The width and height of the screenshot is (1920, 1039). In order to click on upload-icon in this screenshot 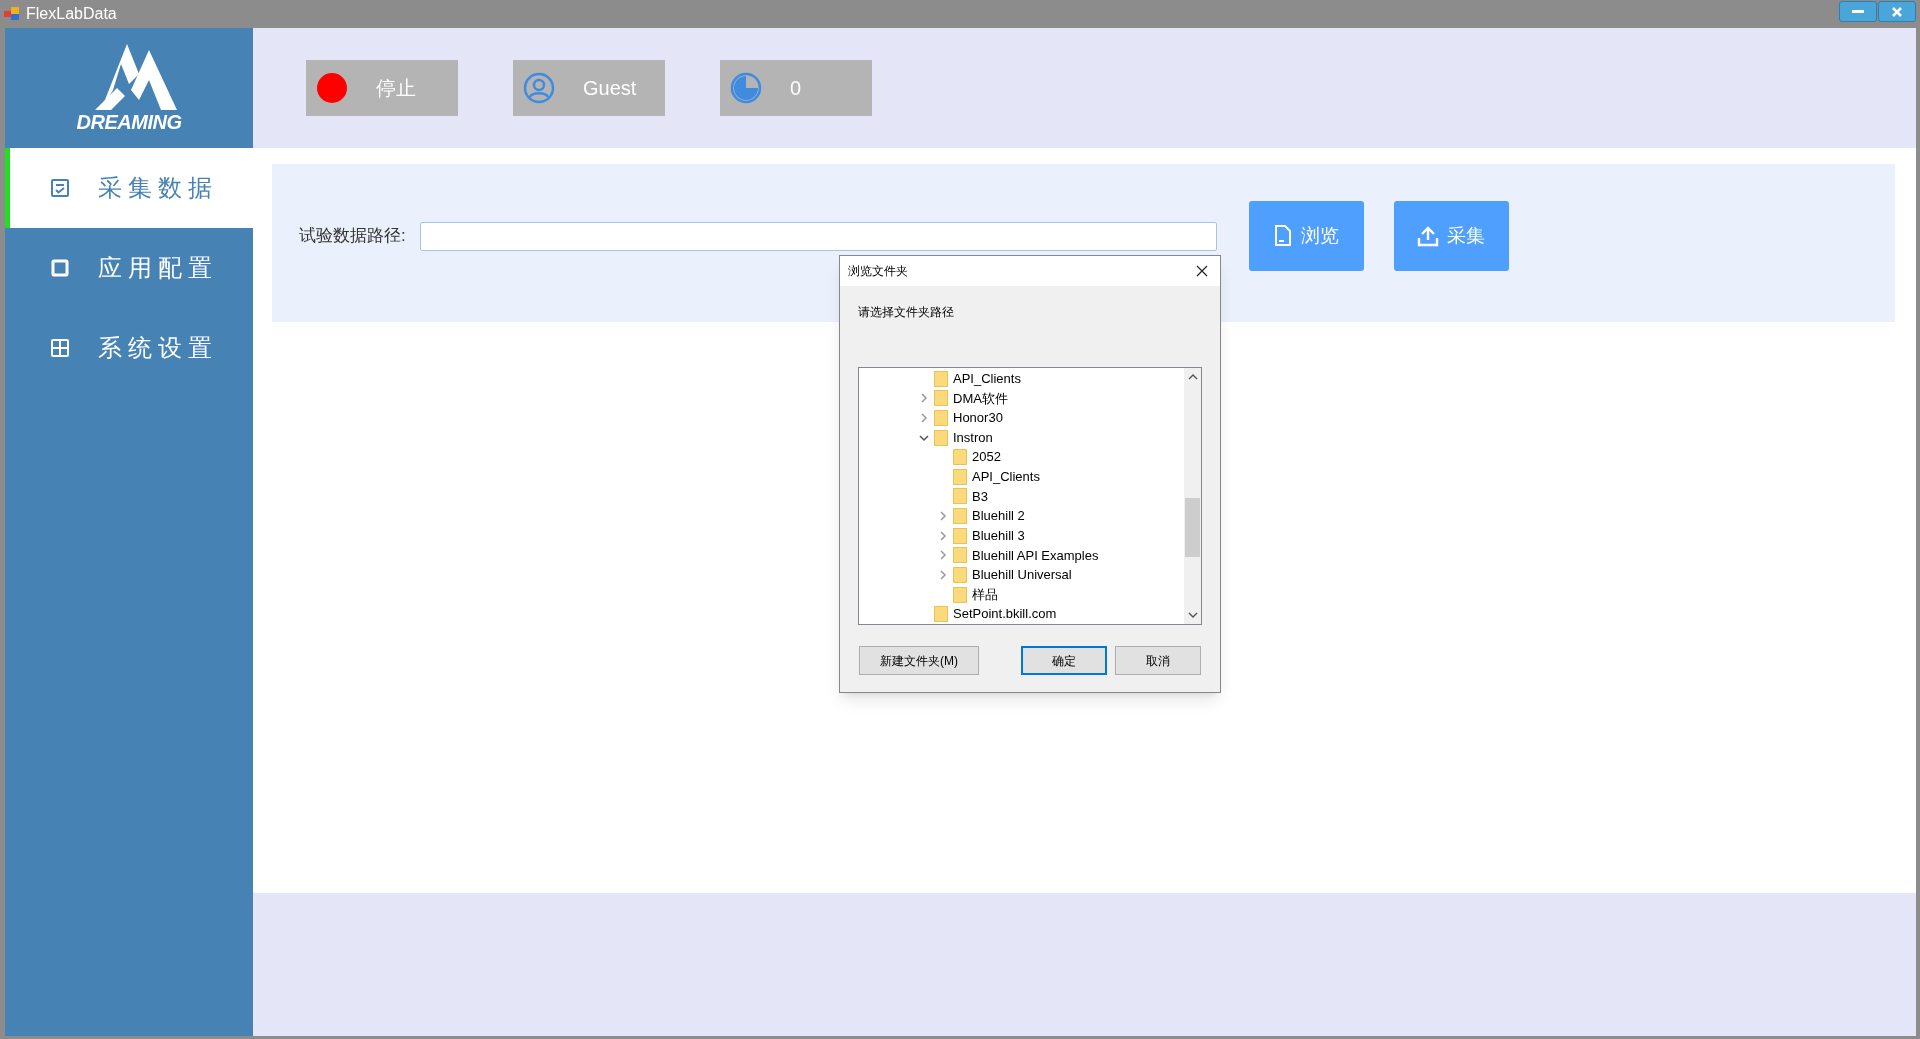, I will do `click(1428, 236)`.